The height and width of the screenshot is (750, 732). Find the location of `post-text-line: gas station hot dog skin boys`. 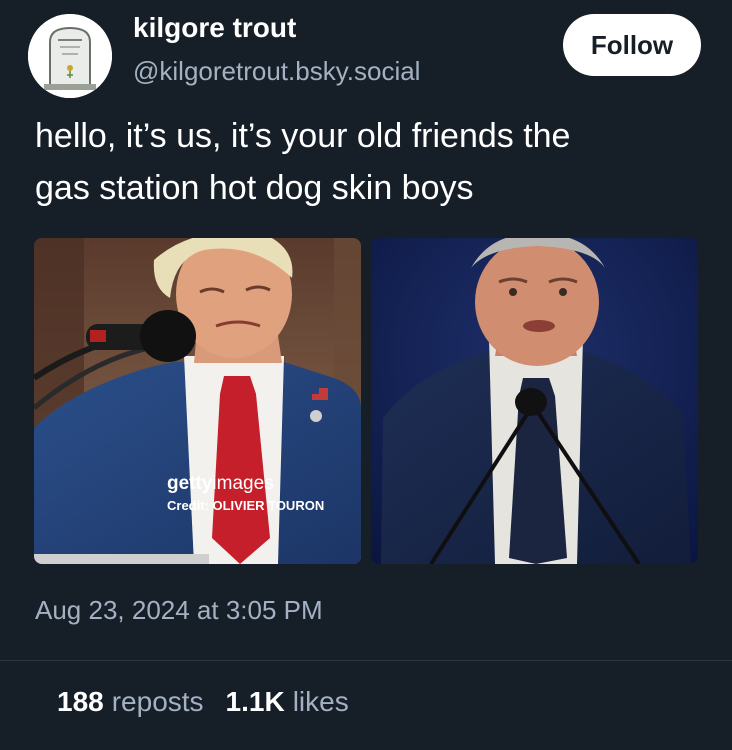

post-text-line: gas station hot dog skin boys is located at coordinates (254, 188).